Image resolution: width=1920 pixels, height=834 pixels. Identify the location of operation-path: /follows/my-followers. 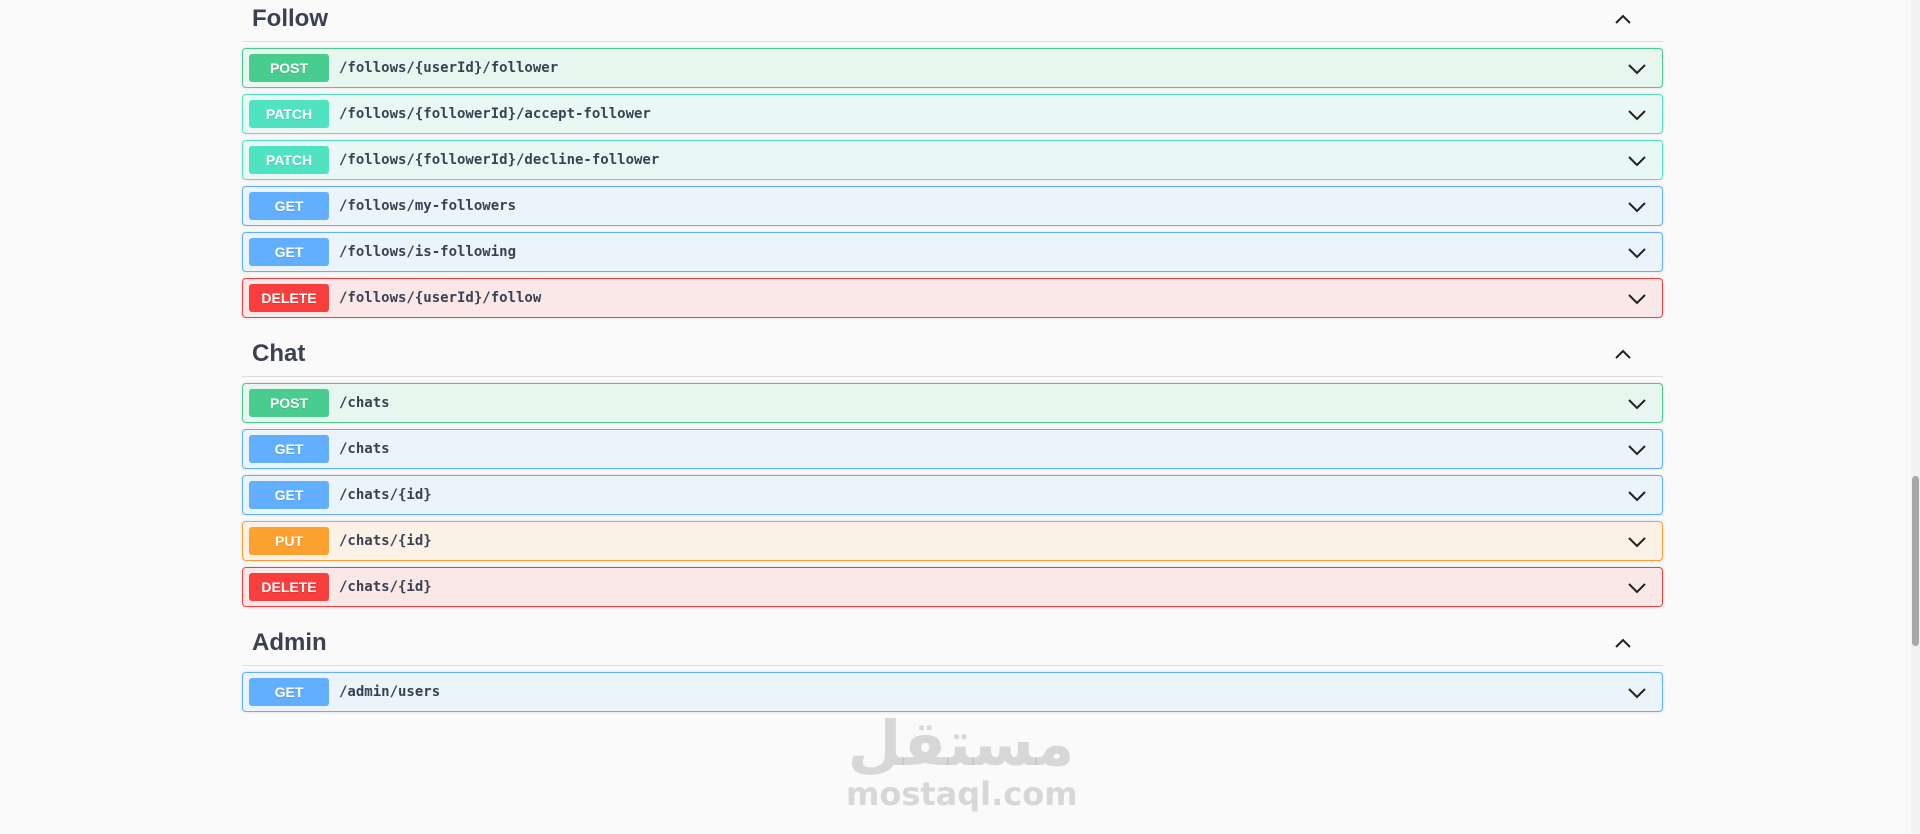
(428, 206).